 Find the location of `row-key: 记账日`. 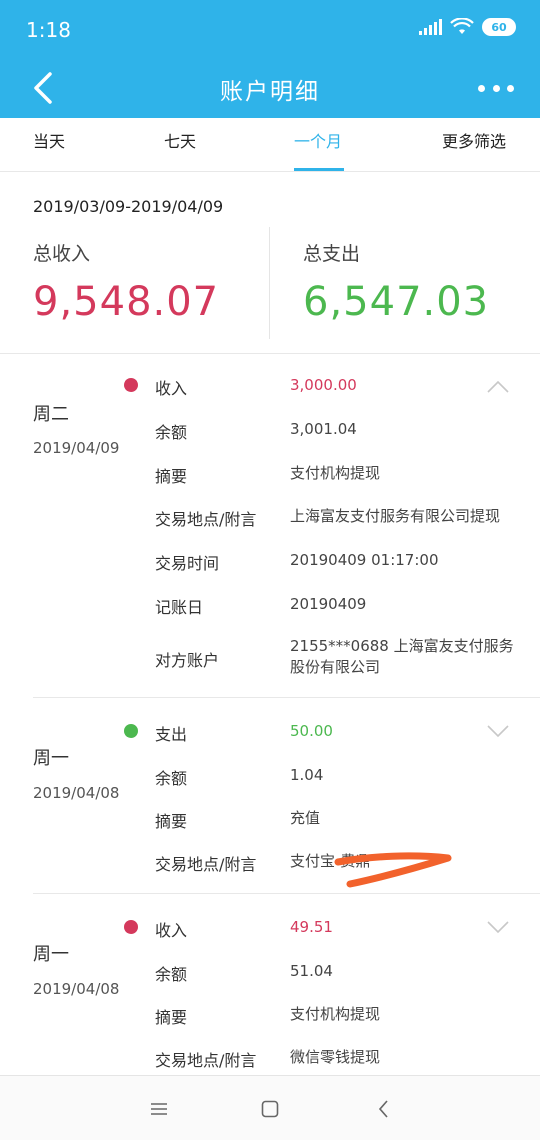

row-key: 记账日 is located at coordinates (179, 607).